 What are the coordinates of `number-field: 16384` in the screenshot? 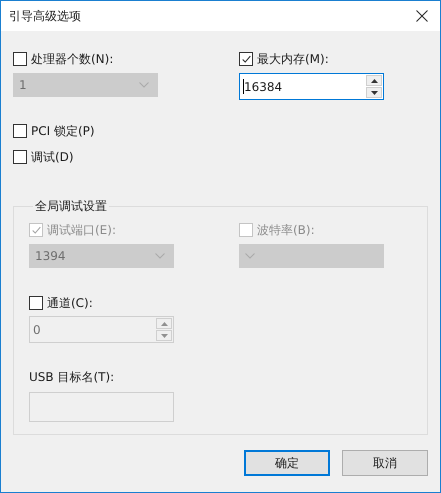 It's located at (311, 86).